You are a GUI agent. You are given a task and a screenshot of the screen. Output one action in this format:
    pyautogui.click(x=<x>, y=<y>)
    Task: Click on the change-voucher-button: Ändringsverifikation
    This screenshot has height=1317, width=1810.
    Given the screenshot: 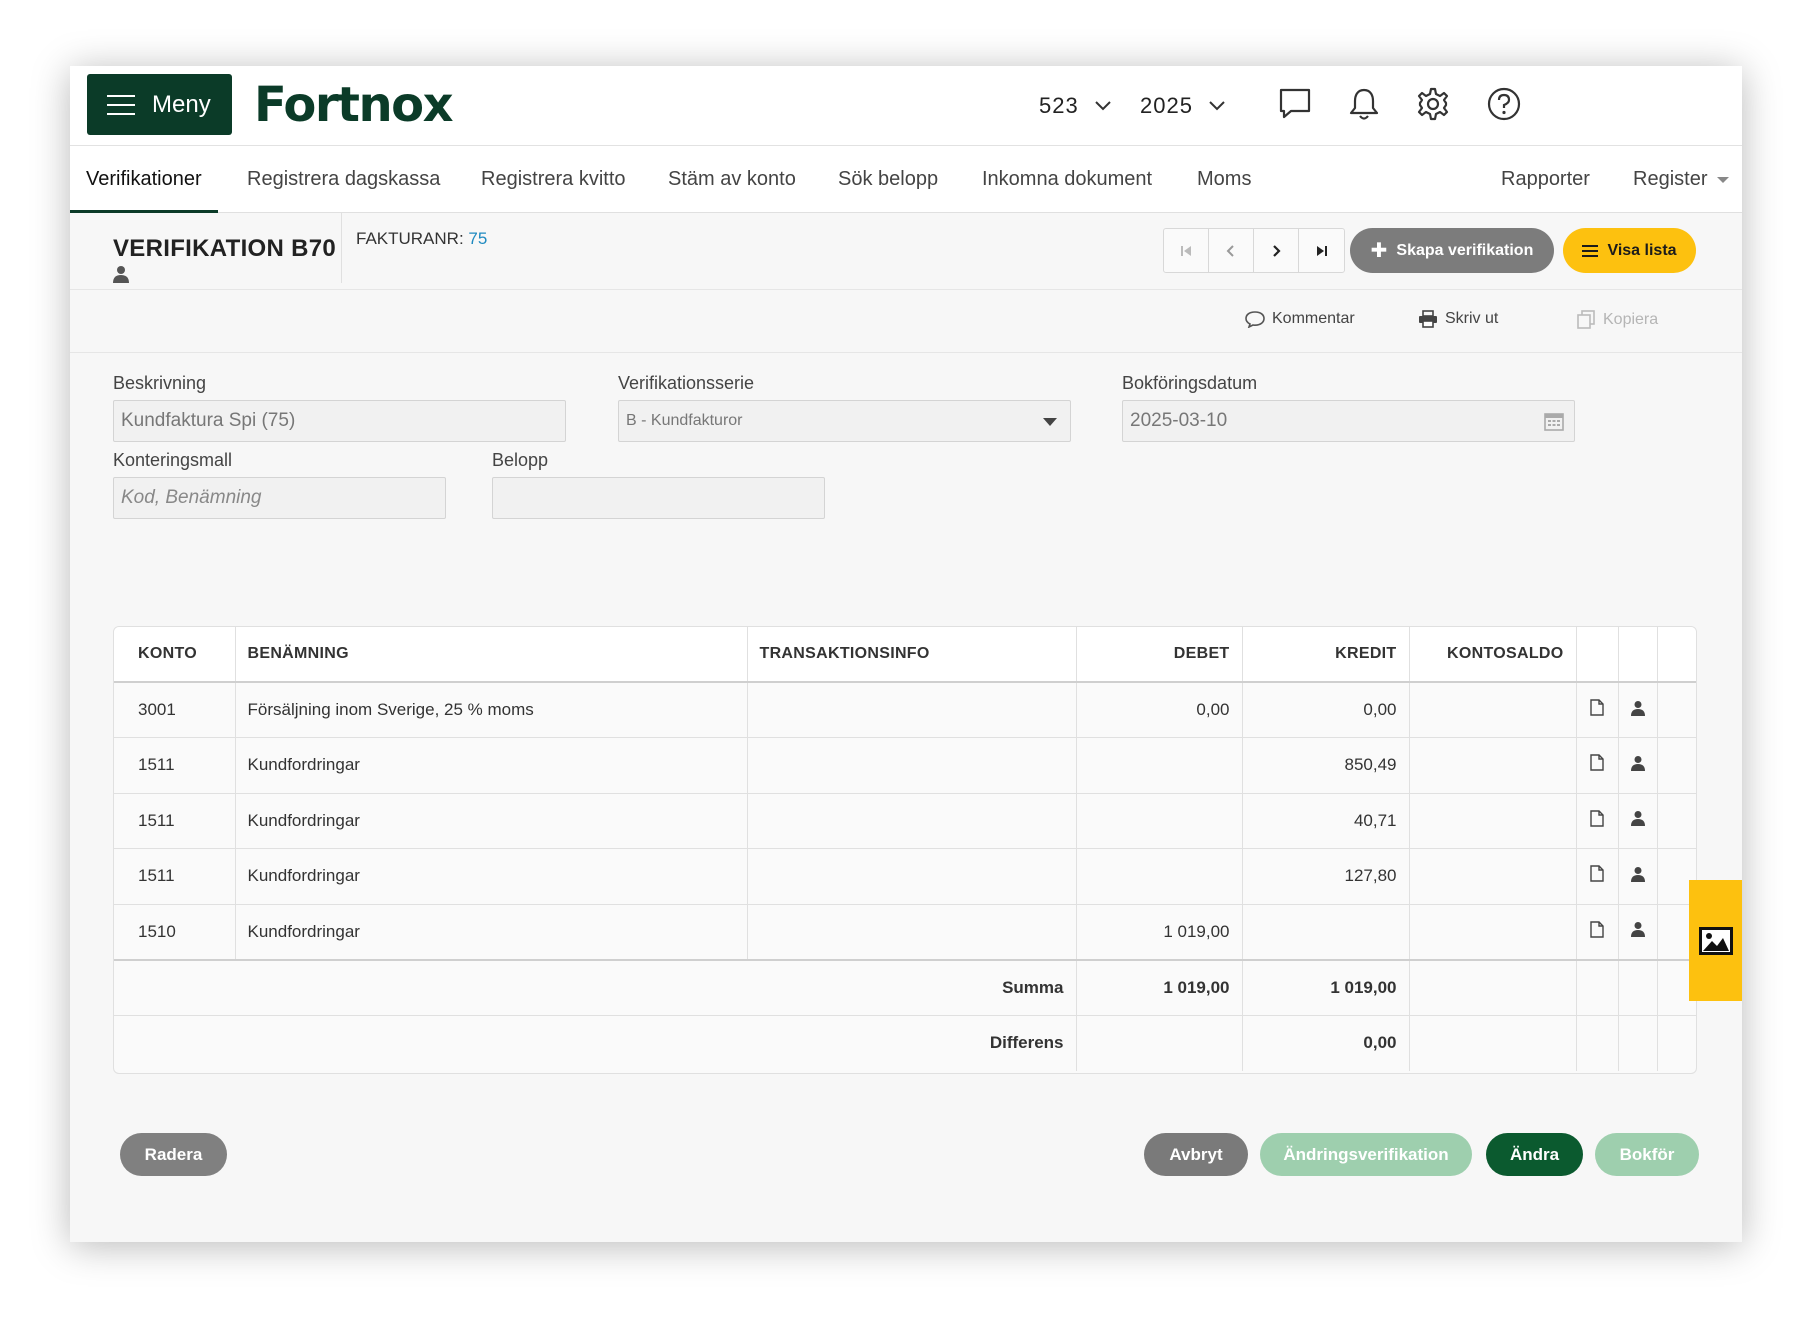 What is the action you would take?
    pyautogui.click(x=1366, y=1154)
    